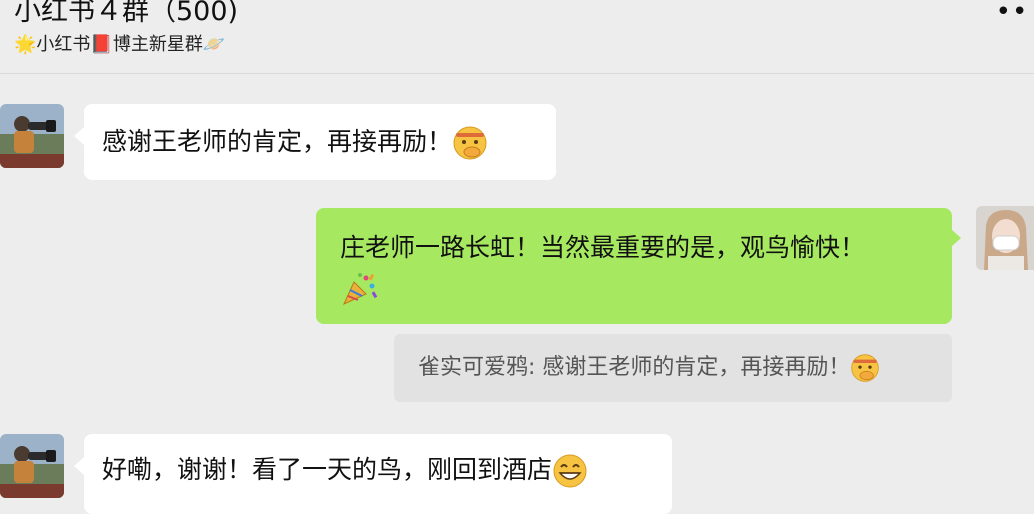 This screenshot has width=1034, height=514. What do you see at coordinates (327, 469) in the screenshot?
I see `message-text: 好嘞，谢谢！看了一天的鸟，刚回到酒店` at bounding box center [327, 469].